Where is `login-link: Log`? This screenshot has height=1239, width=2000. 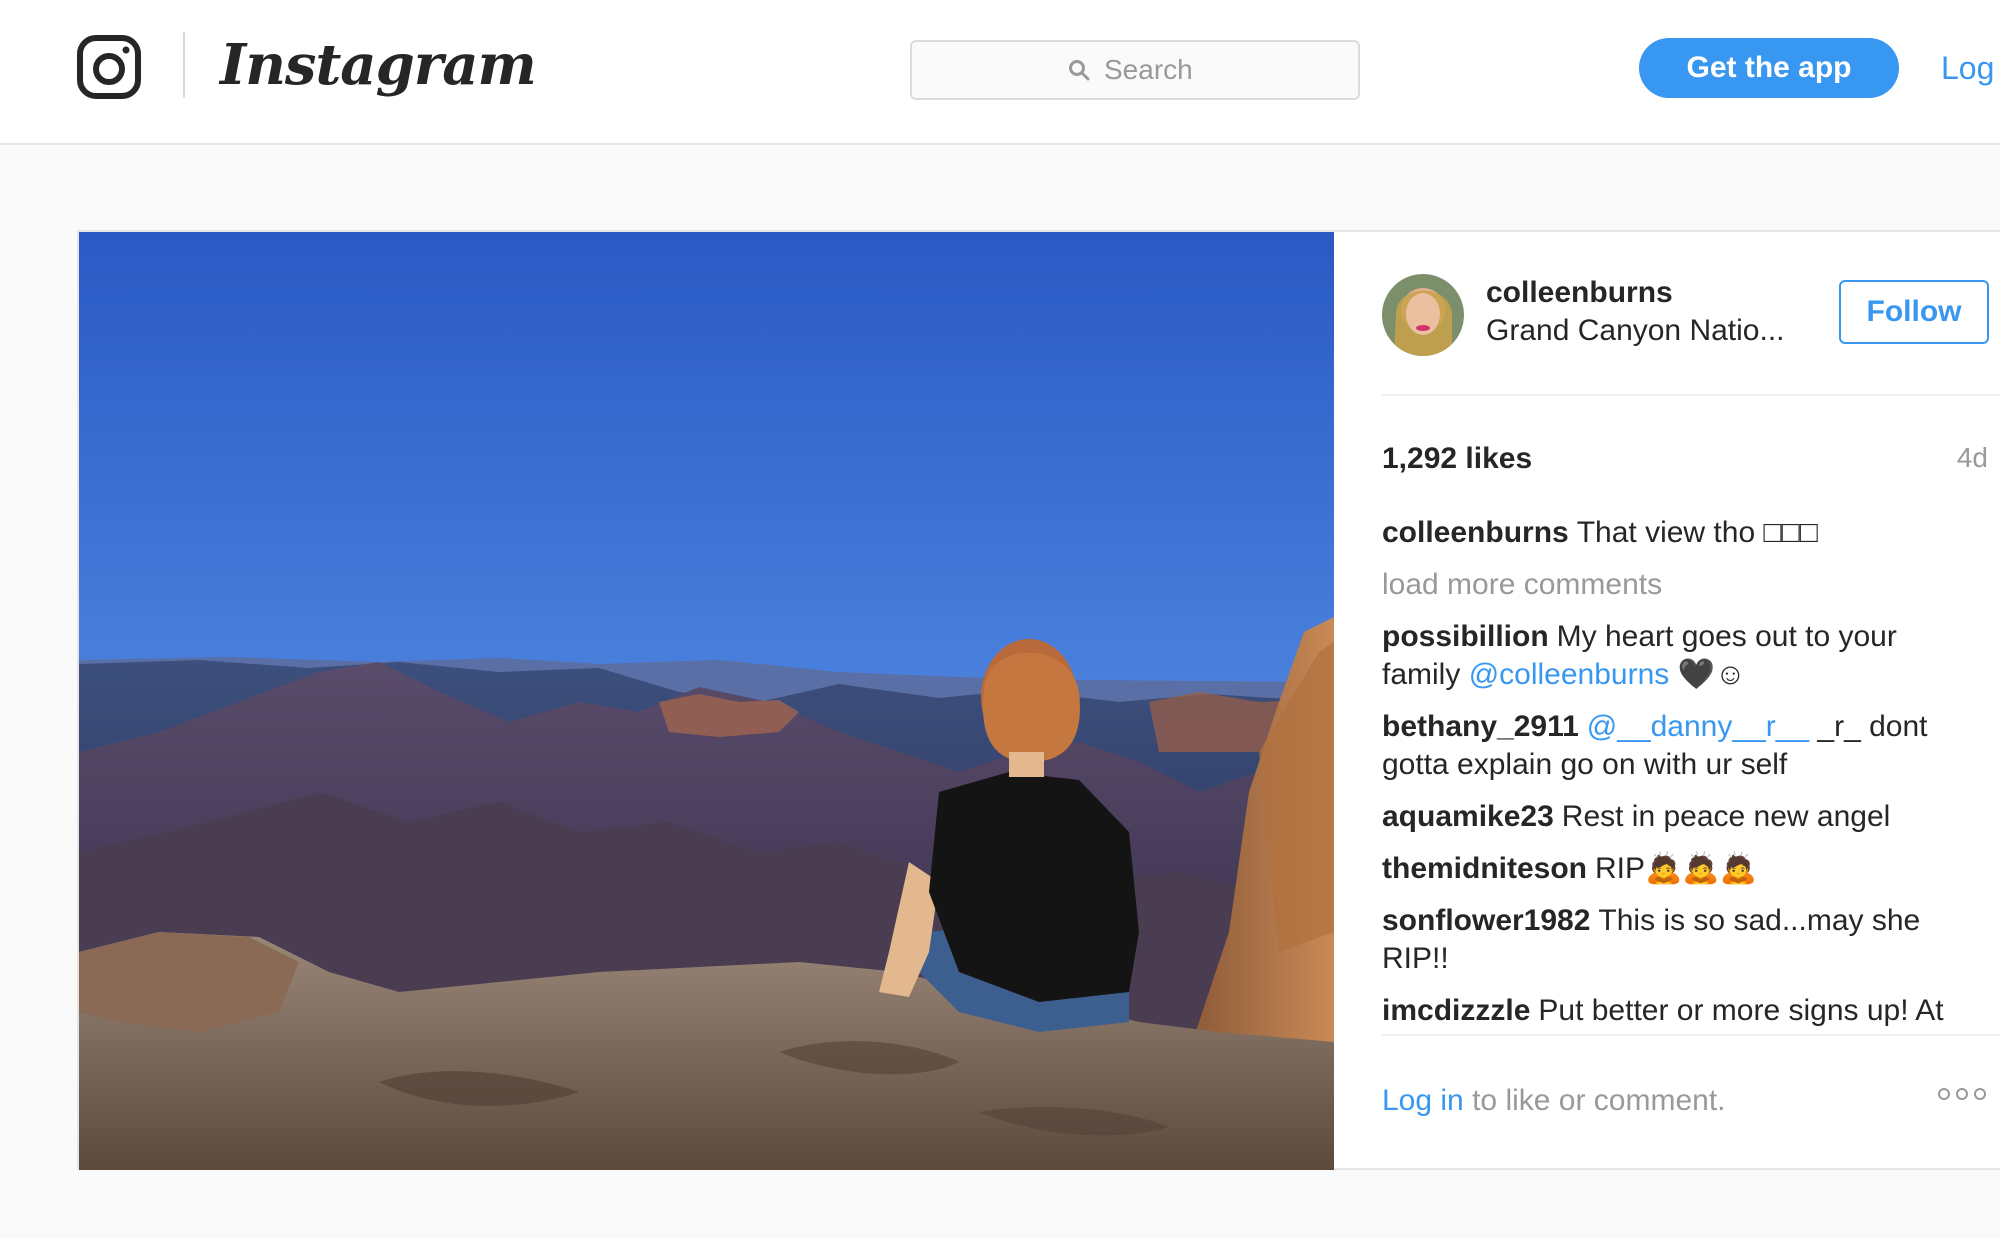 login-link: Log is located at coordinates (1967, 68).